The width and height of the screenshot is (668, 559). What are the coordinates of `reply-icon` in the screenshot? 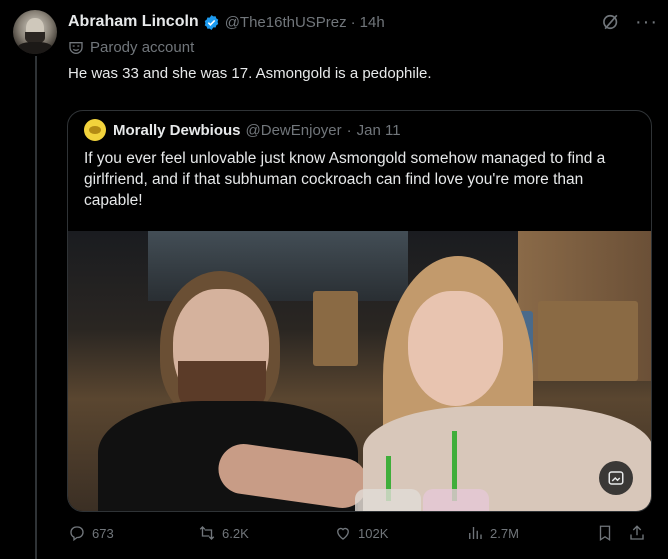 It's located at (77, 534).